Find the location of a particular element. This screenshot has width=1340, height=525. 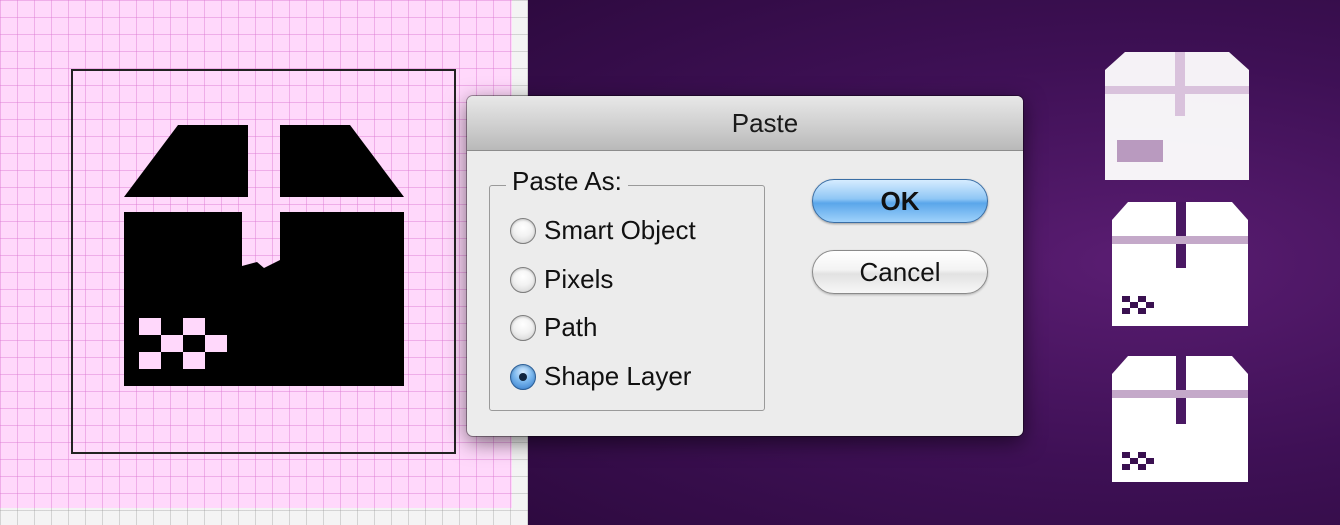

package-box-preview-icon-medium is located at coordinates (1180, 264).